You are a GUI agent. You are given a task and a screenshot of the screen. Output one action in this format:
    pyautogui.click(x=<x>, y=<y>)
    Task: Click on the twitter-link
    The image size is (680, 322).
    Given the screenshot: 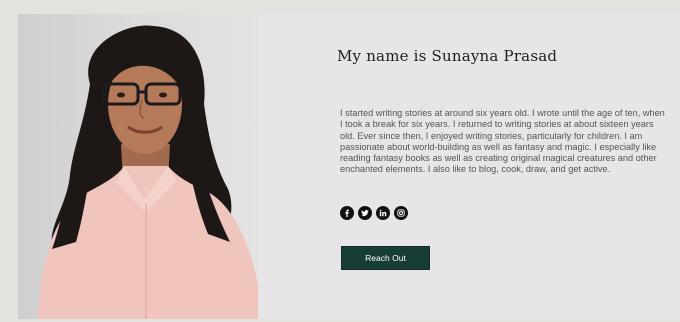 What is the action you would take?
    pyautogui.click(x=365, y=213)
    